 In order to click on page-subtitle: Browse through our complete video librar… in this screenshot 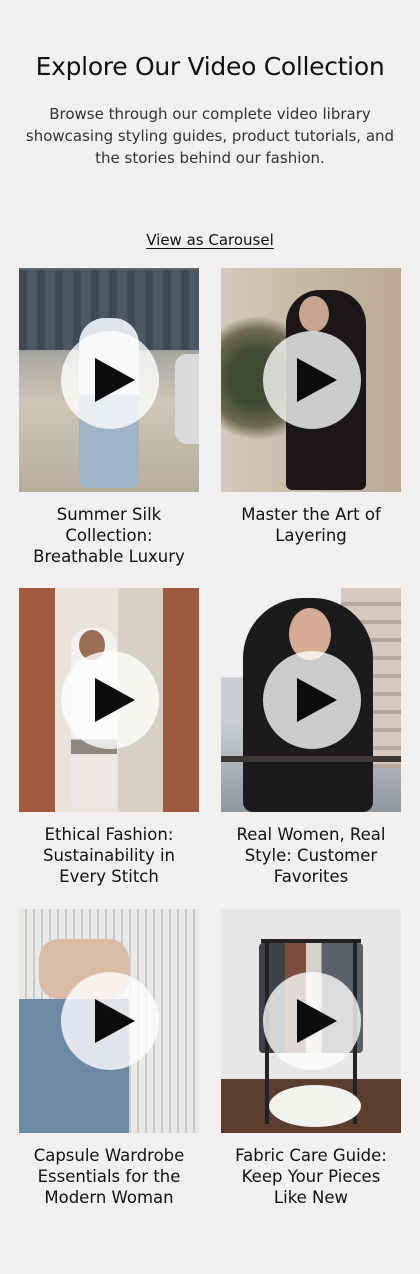, I will do `click(210, 136)`.